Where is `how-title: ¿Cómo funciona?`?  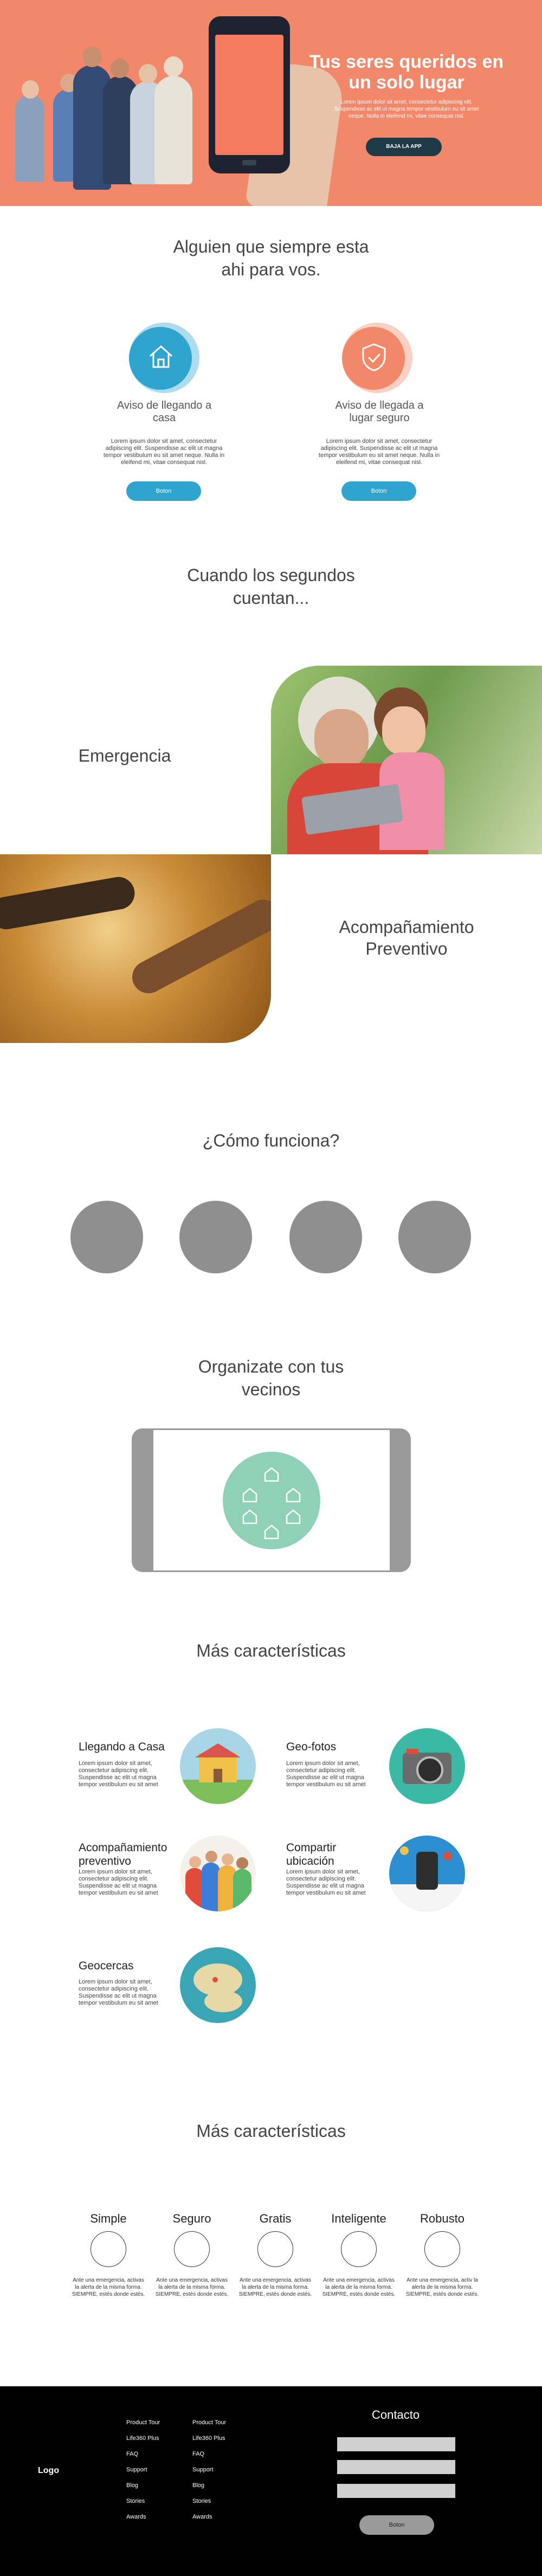
how-title: ¿Cómo funciona? is located at coordinates (271, 1140).